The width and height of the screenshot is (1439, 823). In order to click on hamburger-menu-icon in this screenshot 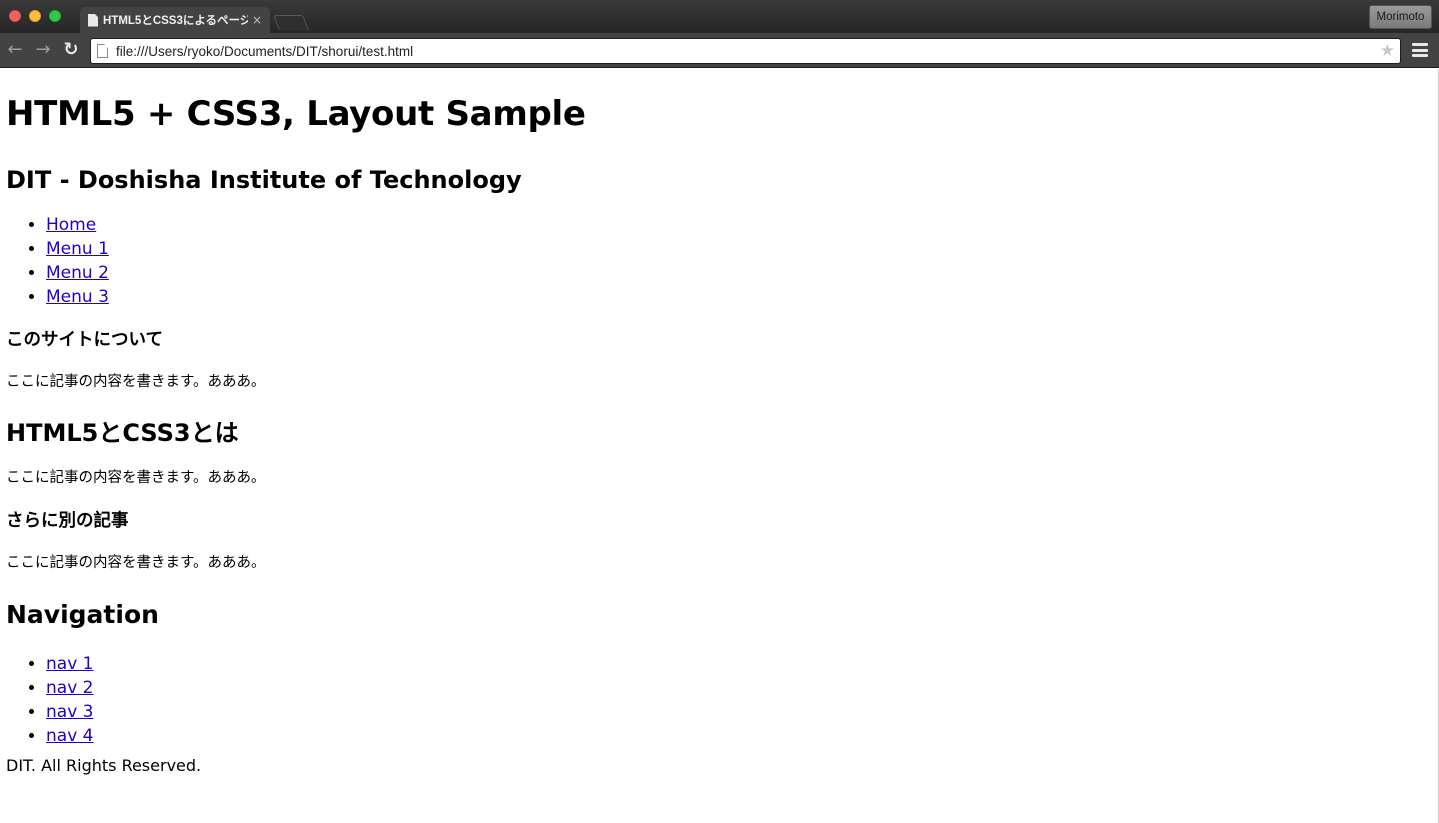, I will do `click(1420, 50)`.